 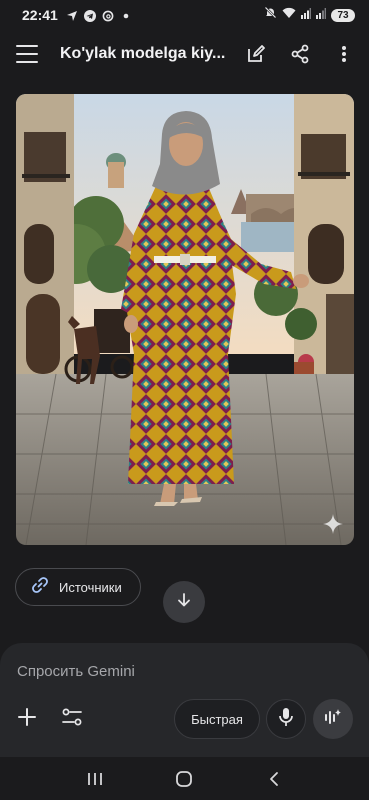 I want to click on model-selector-button: Быстрая, so click(x=217, y=719).